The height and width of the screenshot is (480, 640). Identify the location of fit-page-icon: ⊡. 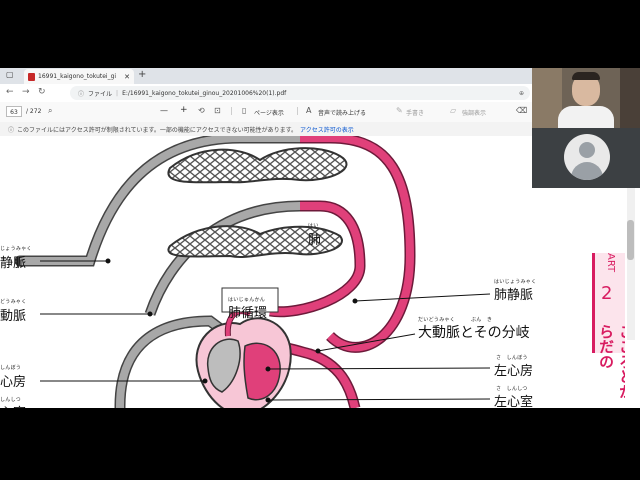
(217, 110).